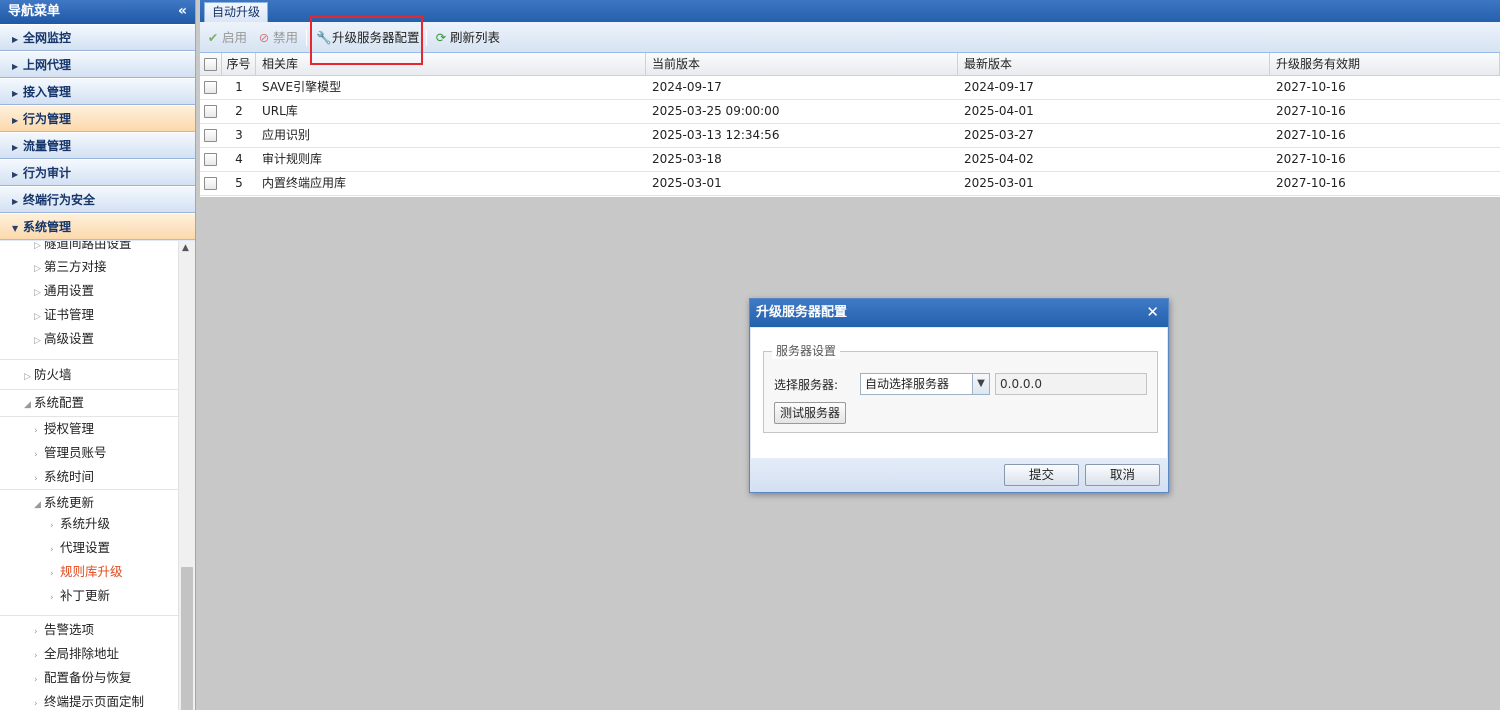 The height and width of the screenshot is (710, 1500). I want to click on tree-item-system-config: ◢ 系统配置, so click(89, 403).